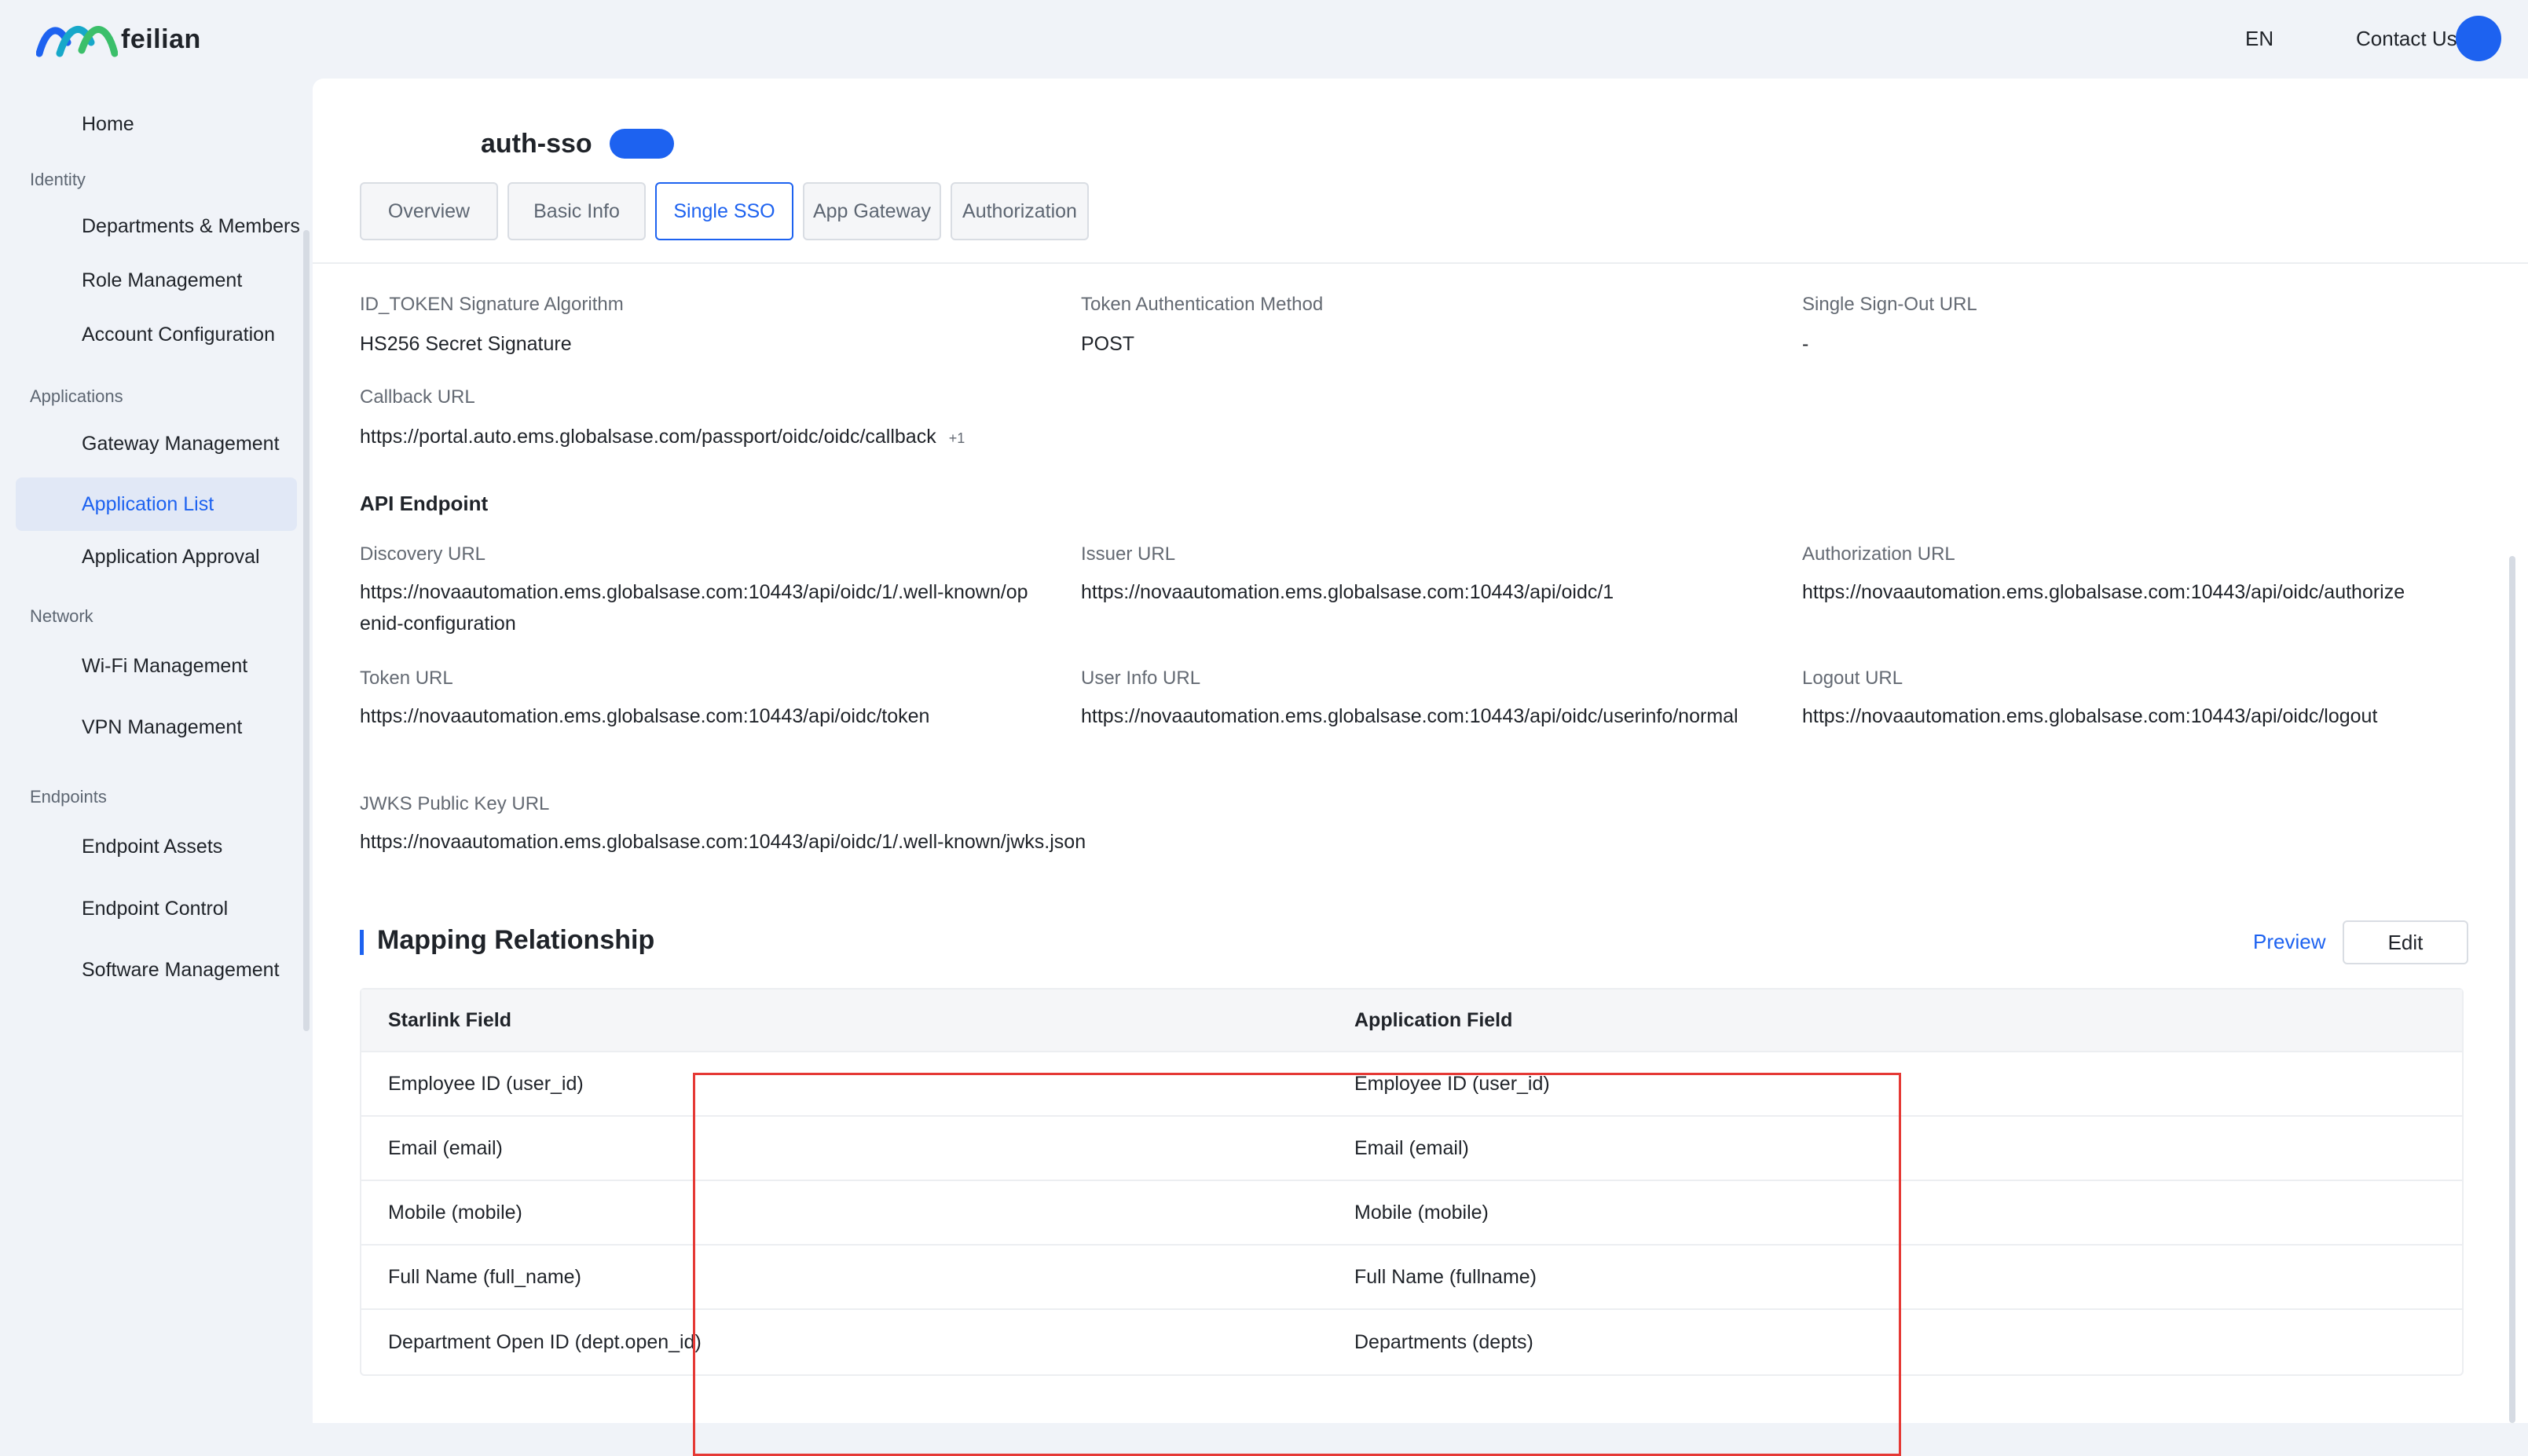 Image resolution: width=2528 pixels, height=1456 pixels. Describe the element at coordinates (406, 678) in the screenshot. I see `token-url-label: Token URL` at that location.